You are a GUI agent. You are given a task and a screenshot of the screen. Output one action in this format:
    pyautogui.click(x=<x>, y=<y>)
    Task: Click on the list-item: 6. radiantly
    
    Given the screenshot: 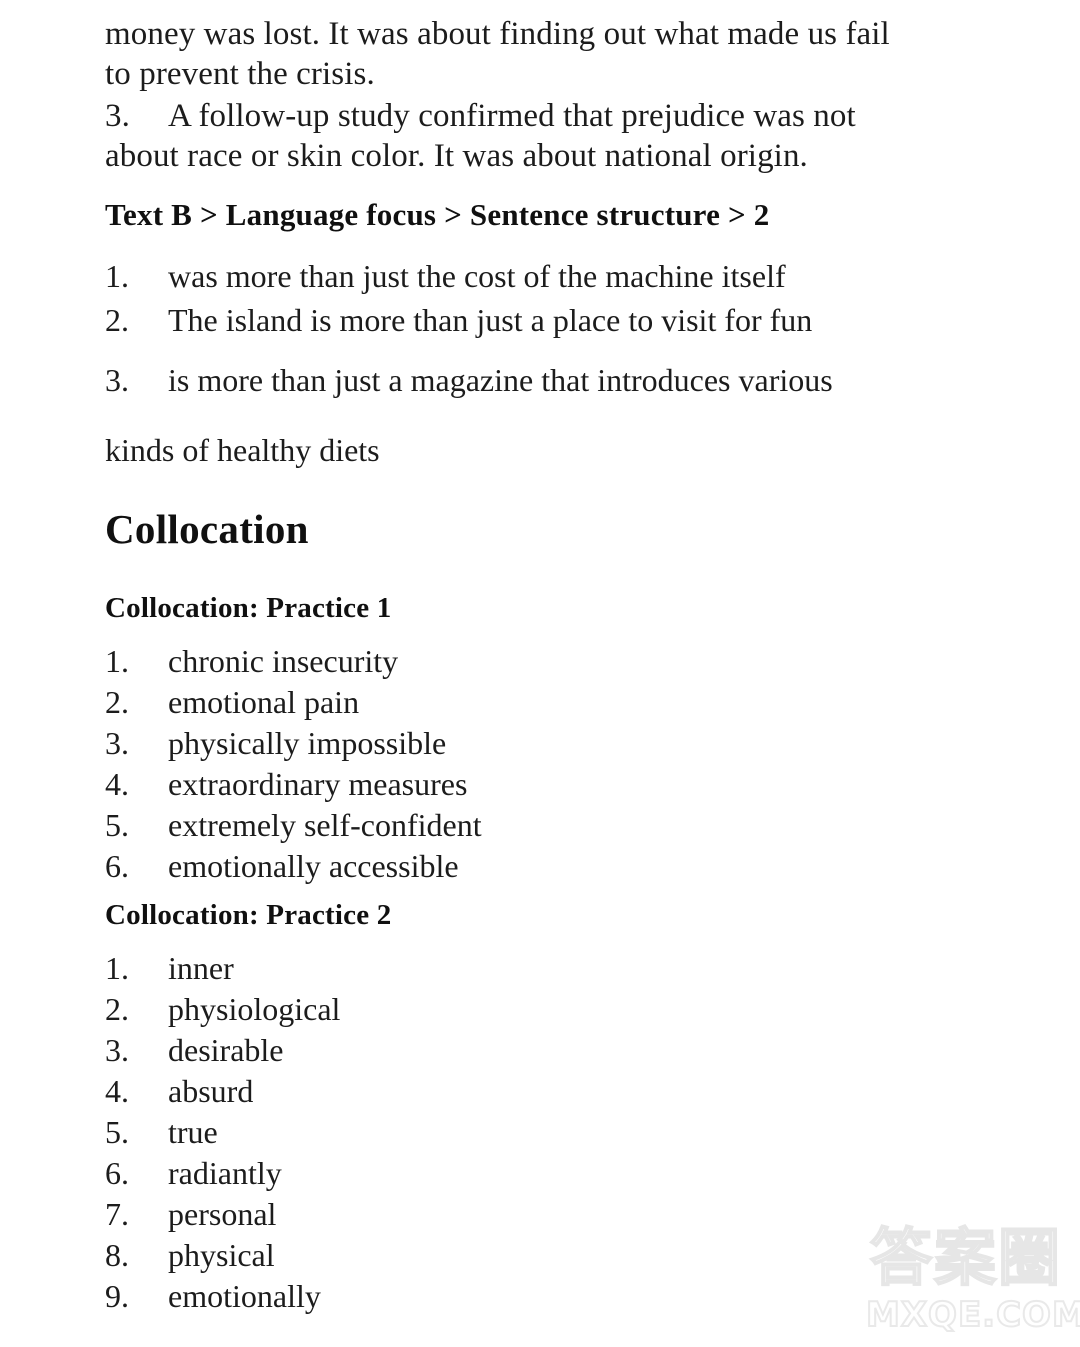 What is the action you would take?
    pyautogui.click(x=540, y=1173)
    